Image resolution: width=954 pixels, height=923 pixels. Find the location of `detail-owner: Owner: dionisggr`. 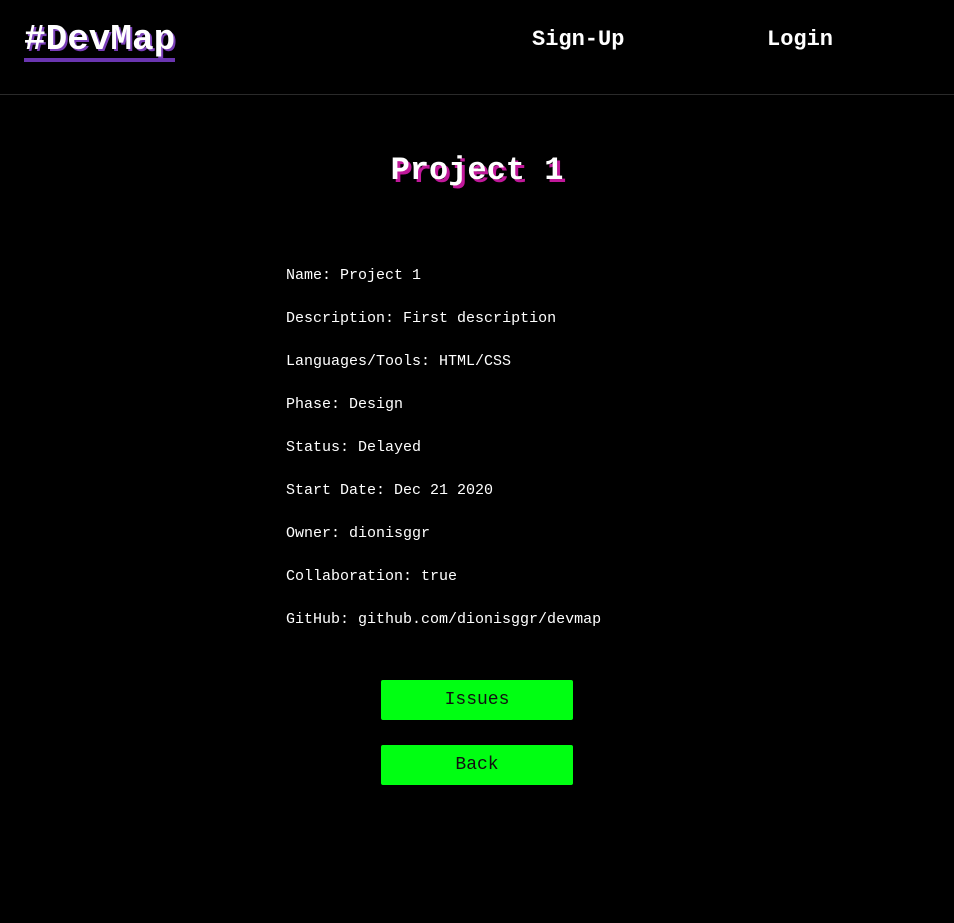

detail-owner: Owner: dionisggr is located at coordinates (358, 533).